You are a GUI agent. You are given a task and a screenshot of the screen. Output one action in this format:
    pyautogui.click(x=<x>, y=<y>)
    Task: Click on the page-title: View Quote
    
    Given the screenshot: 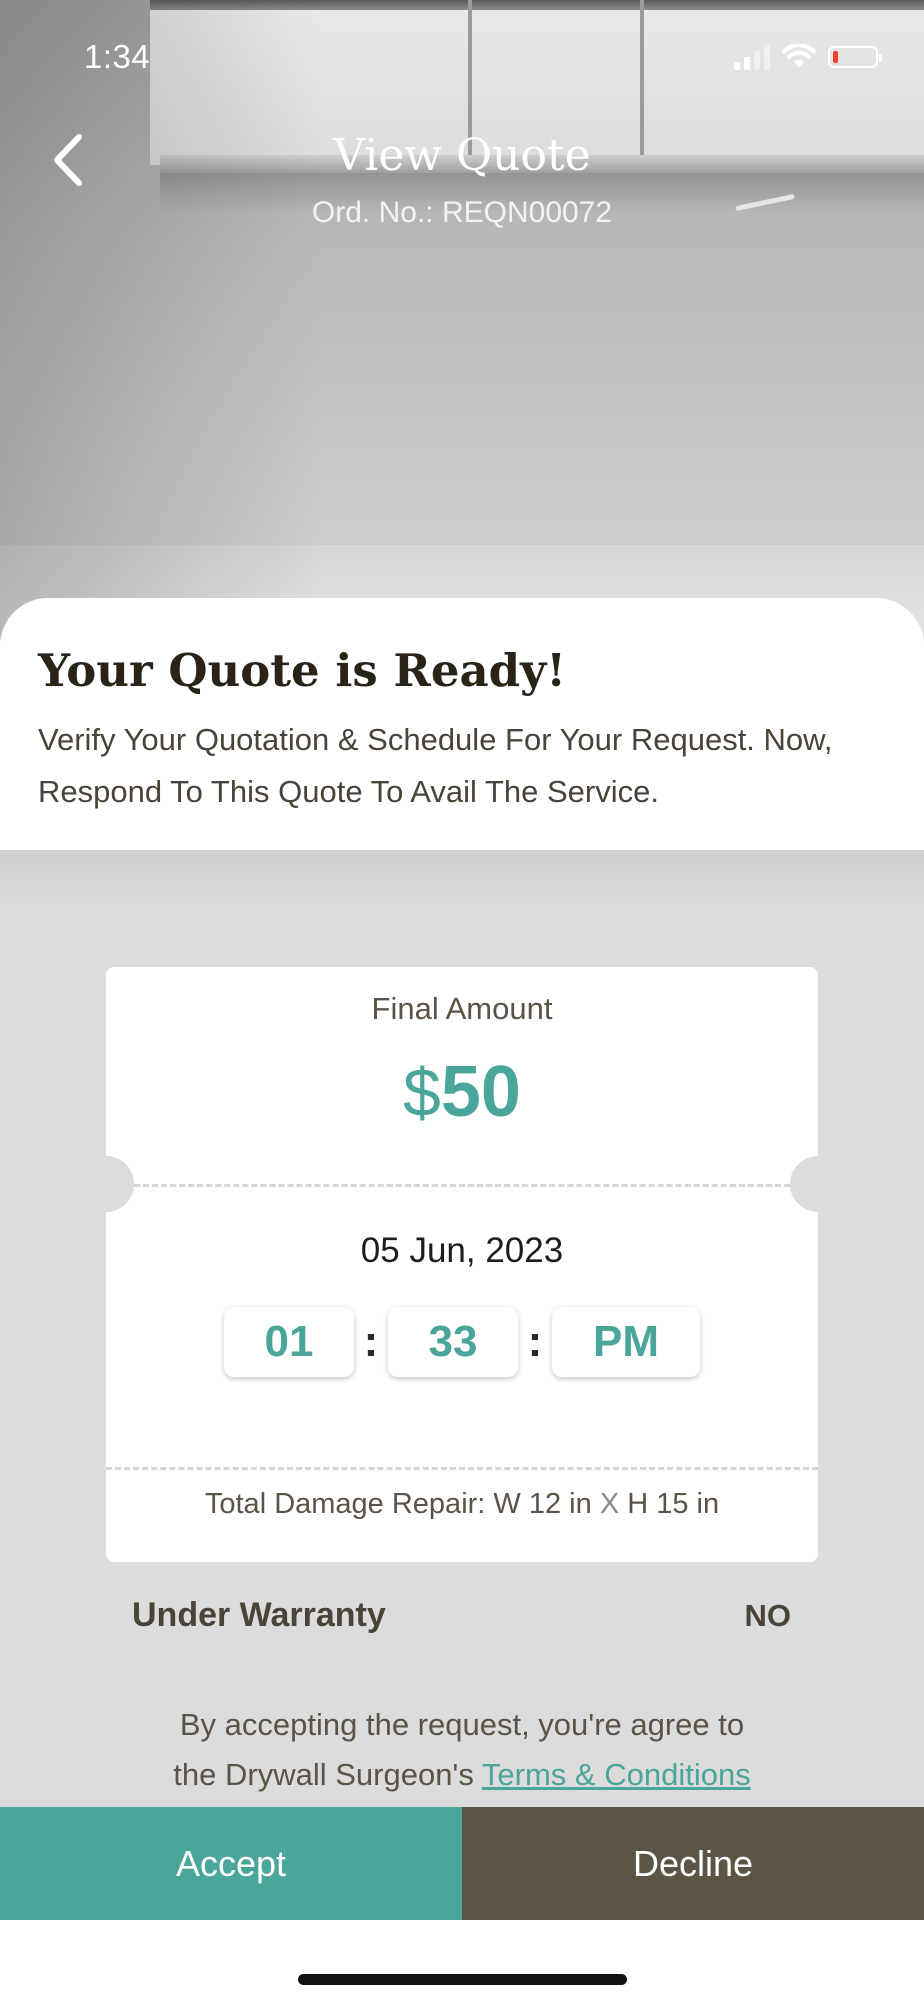 What is the action you would take?
    pyautogui.click(x=462, y=155)
    